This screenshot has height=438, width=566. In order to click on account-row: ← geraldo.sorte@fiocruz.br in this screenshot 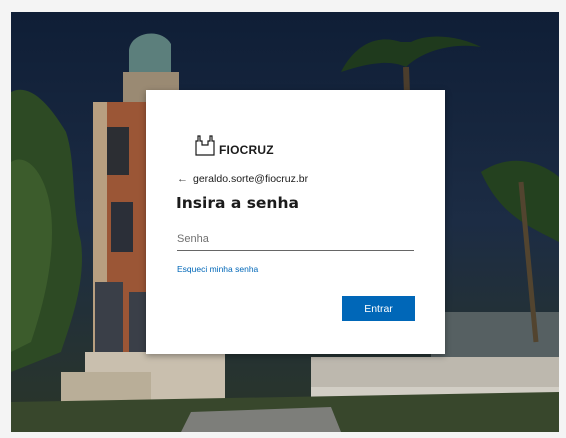, I will do `click(242, 179)`.